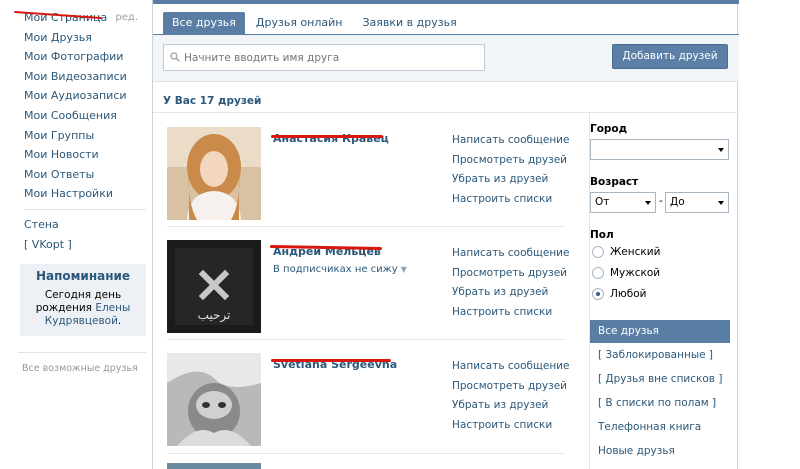 This screenshot has width=800, height=469. I want to click on search-area: Добавить друзей, so click(446, 58).